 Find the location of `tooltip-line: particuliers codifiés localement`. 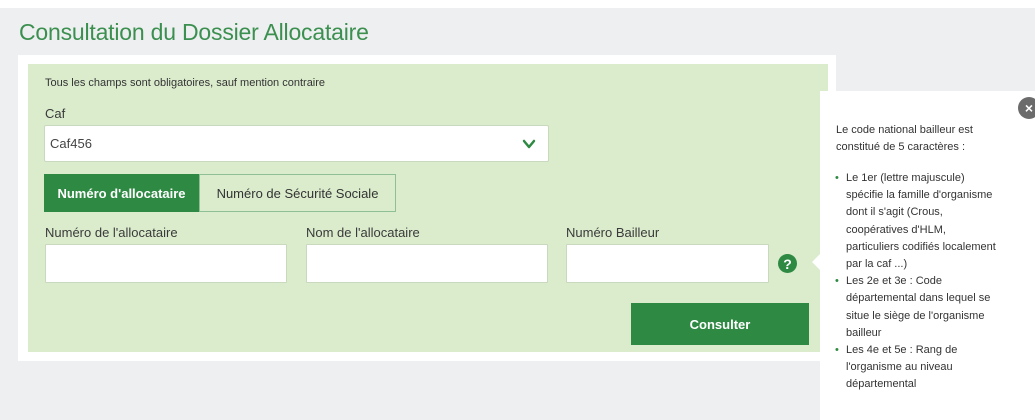

tooltip-line: particuliers codifiés localement is located at coordinates (921, 246).